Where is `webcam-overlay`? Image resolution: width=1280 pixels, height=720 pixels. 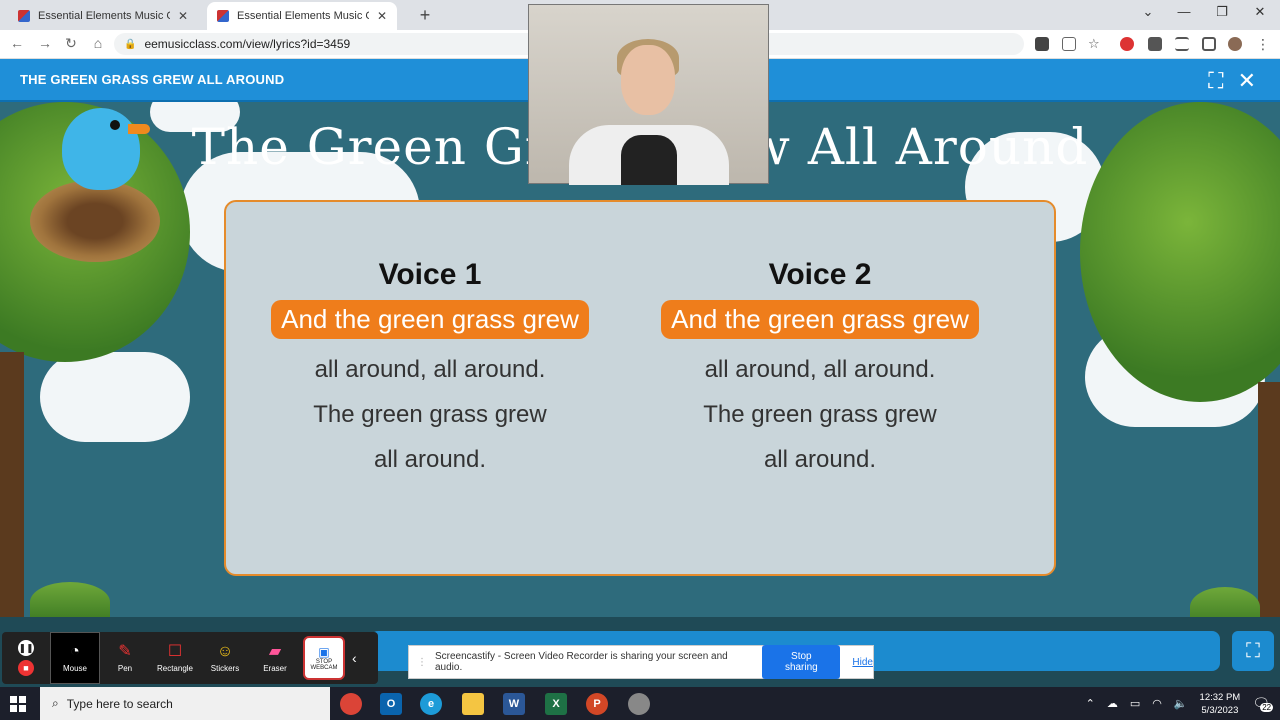
webcam-overlay is located at coordinates (648, 94).